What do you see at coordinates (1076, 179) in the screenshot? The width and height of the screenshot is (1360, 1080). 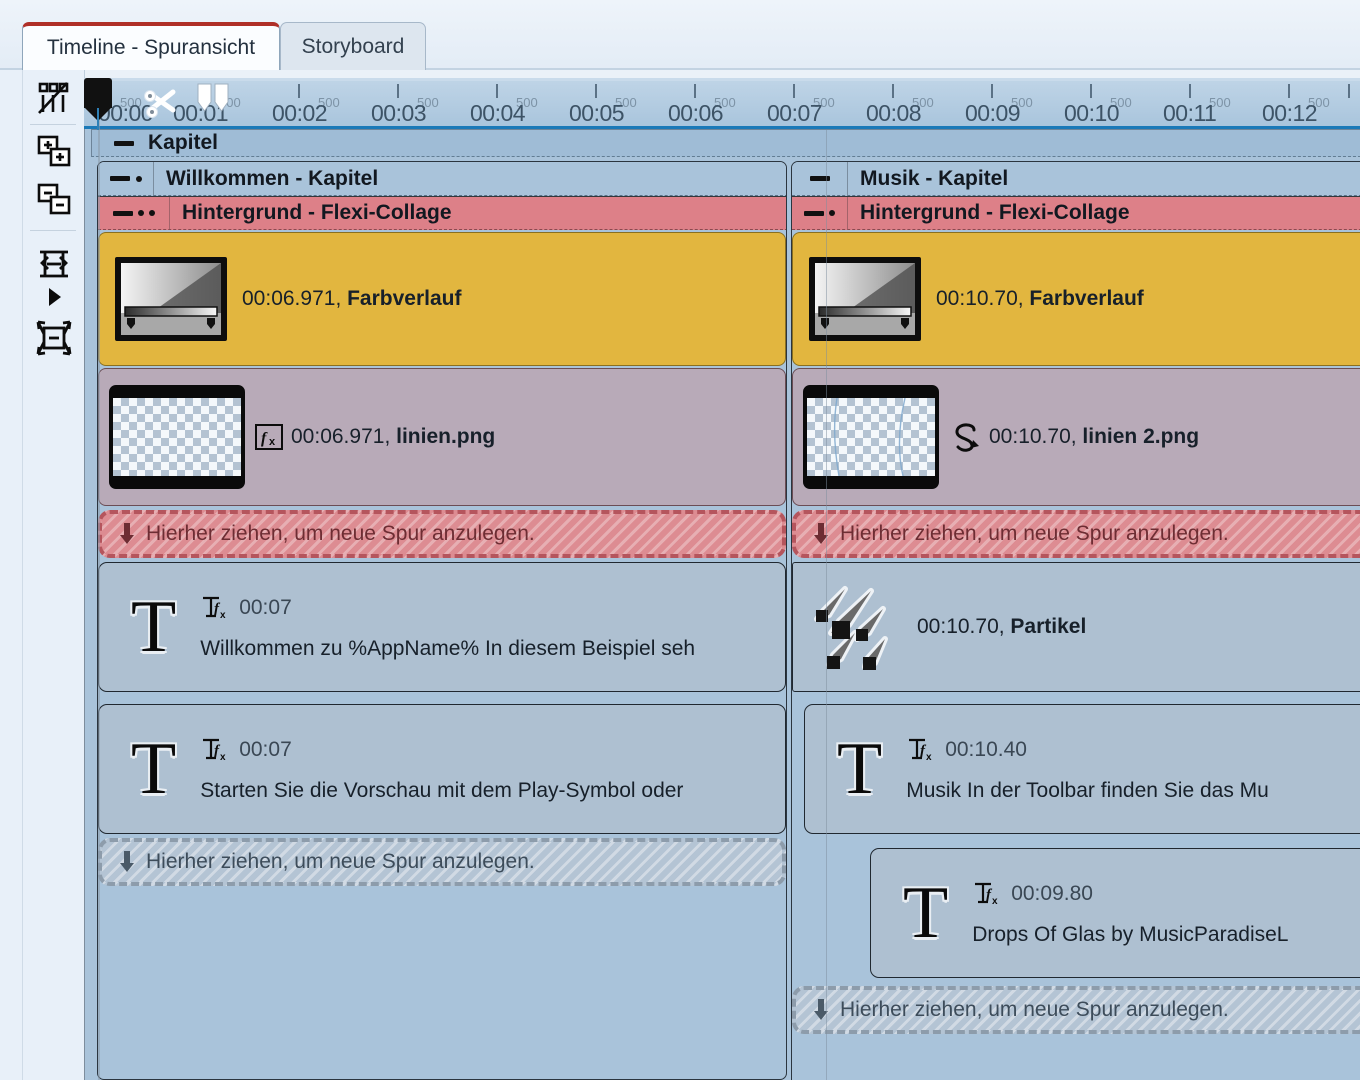 I see `group-header-musik: Musik - Kapitel` at bounding box center [1076, 179].